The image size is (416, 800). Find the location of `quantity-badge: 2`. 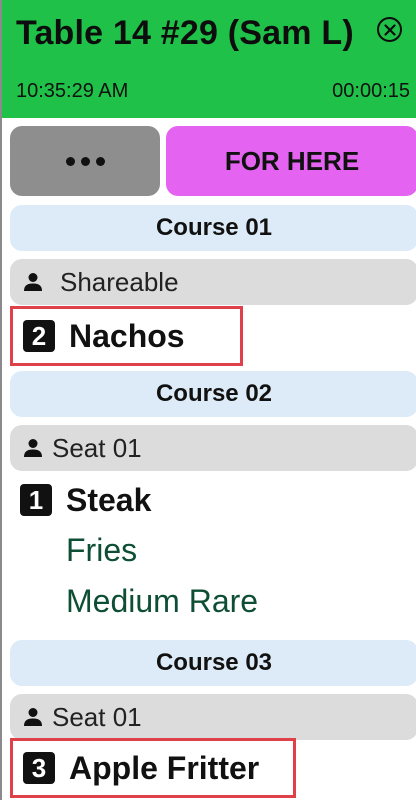

quantity-badge: 2 is located at coordinates (39, 336).